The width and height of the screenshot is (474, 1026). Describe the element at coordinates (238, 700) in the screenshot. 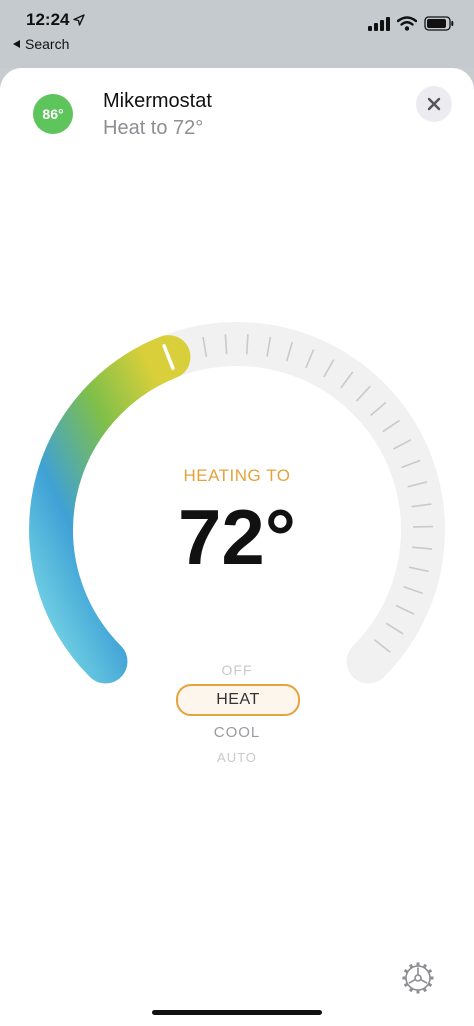

I see `mode-heat: HEAT` at that location.